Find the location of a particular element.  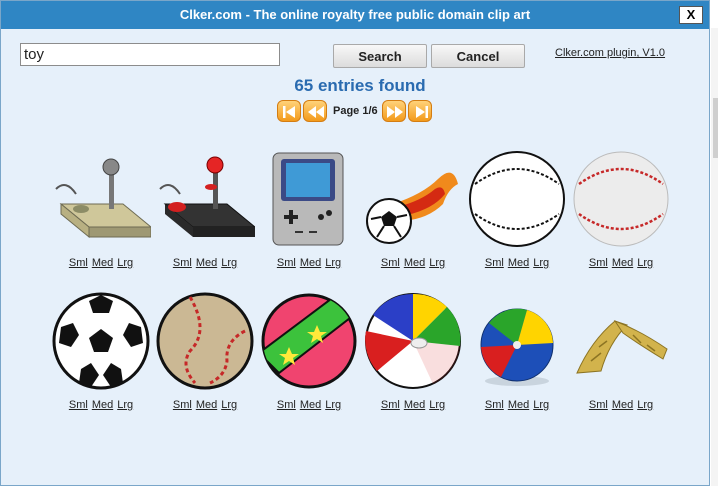

worn-baseball-icon is located at coordinates (205, 341).